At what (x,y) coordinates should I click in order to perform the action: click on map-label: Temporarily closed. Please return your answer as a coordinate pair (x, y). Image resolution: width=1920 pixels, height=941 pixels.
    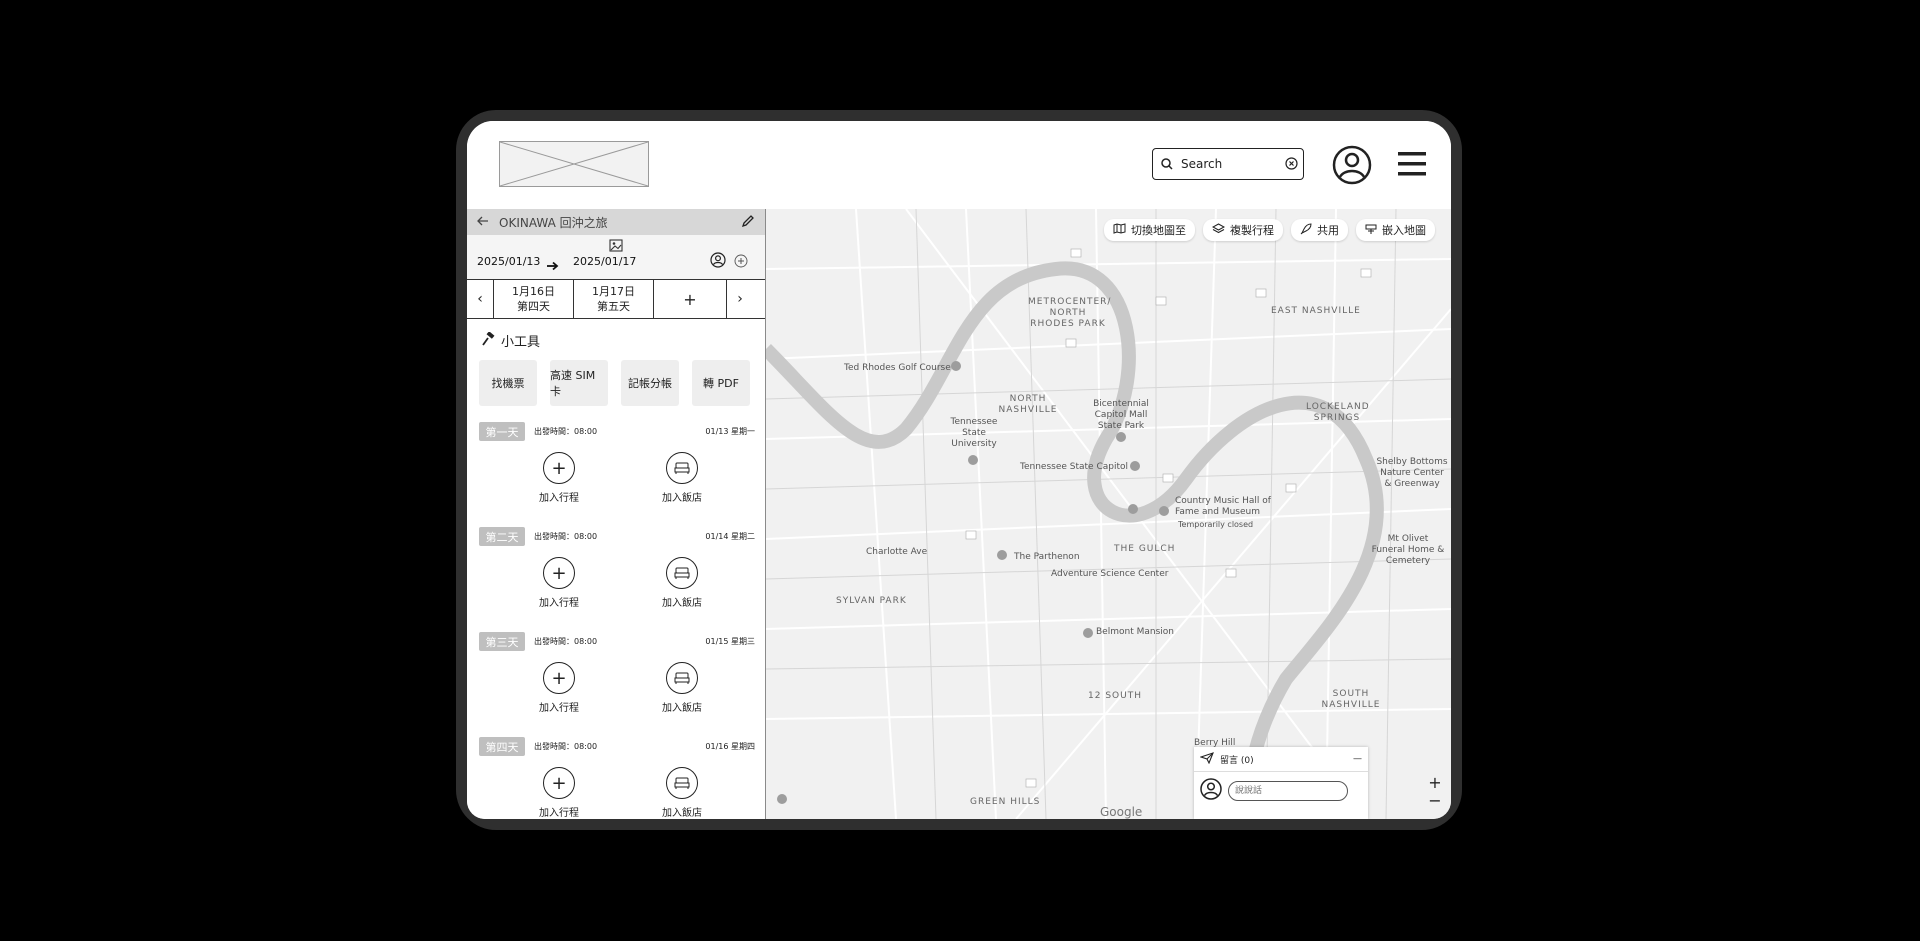
    Looking at the image, I should click on (1216, 524).